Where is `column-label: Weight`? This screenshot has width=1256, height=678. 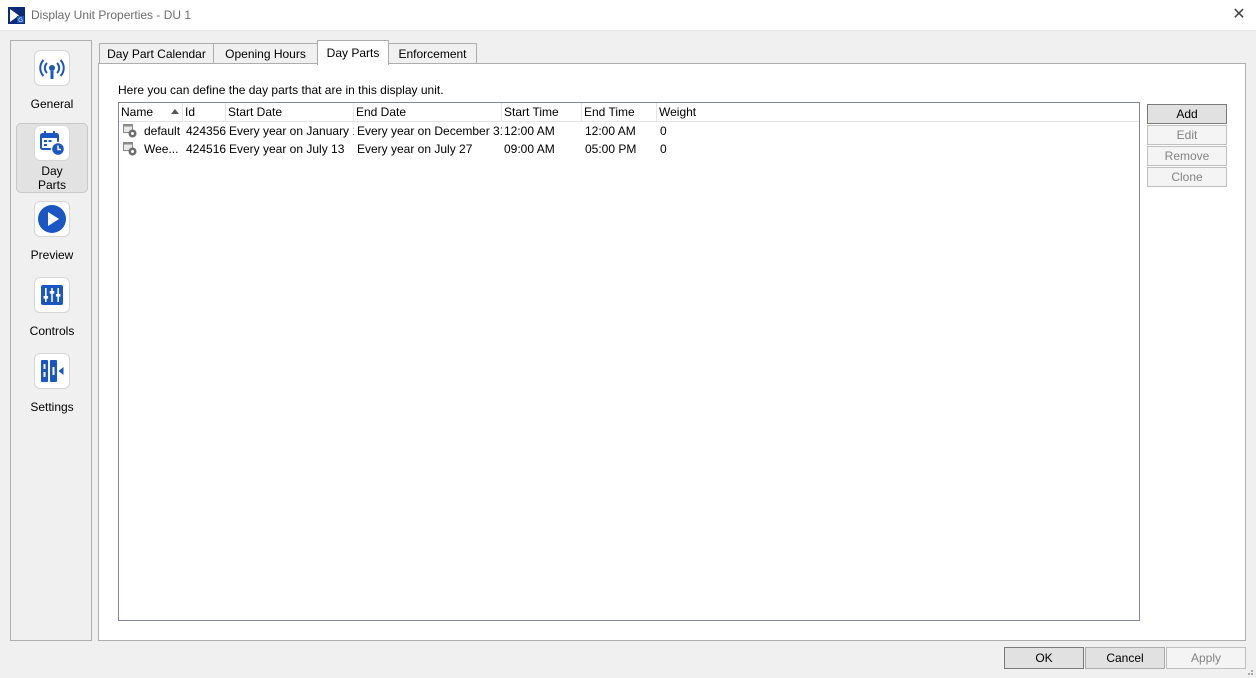
column-label: Weight is located at coordinates (678, 112).